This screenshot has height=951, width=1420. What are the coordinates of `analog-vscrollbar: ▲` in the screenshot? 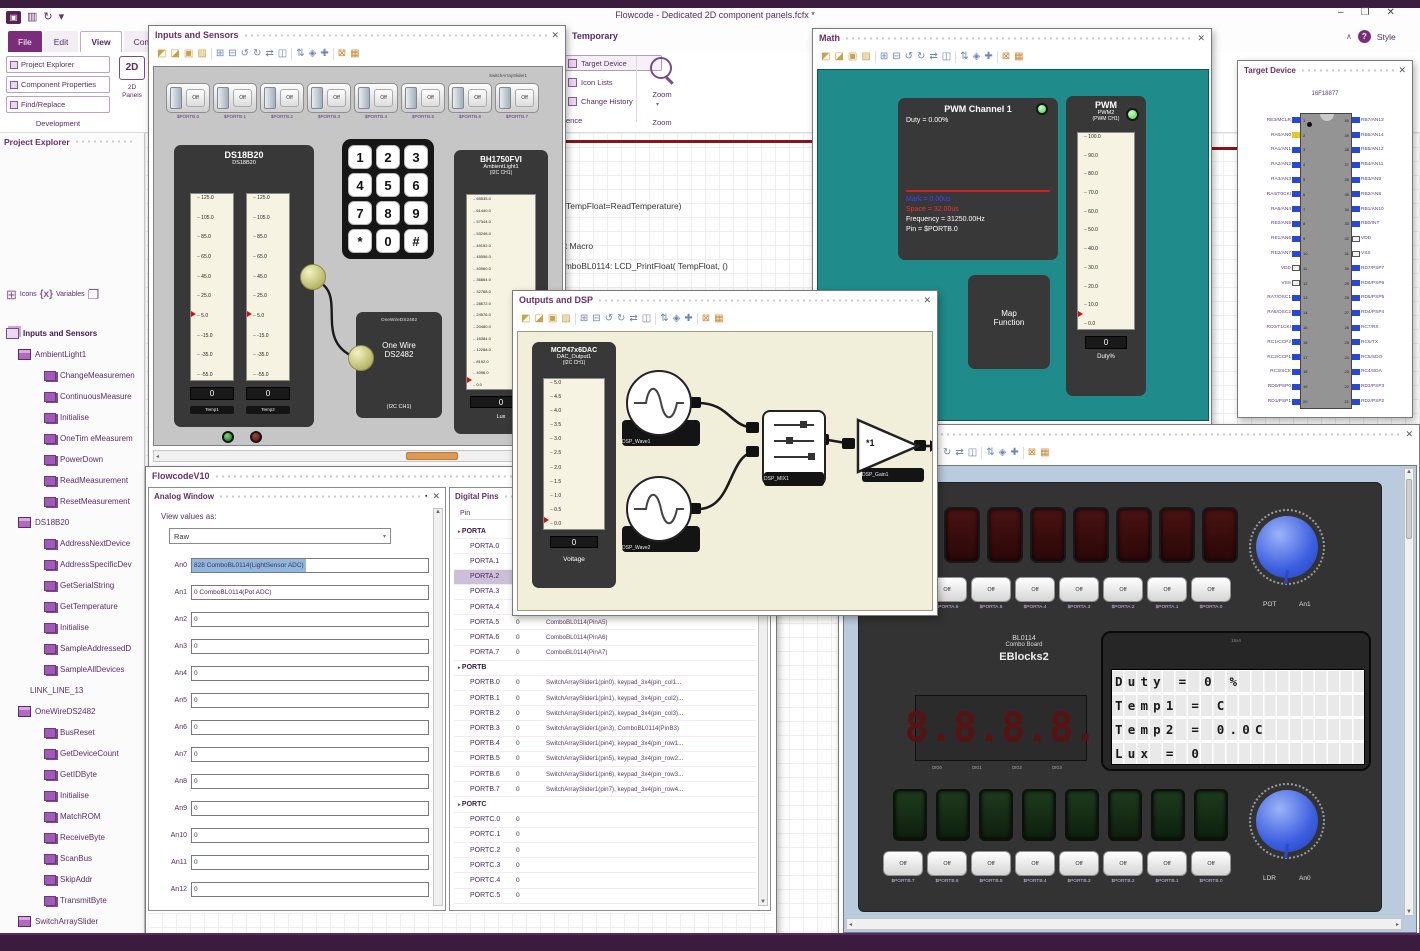 It's located at (438, 707).